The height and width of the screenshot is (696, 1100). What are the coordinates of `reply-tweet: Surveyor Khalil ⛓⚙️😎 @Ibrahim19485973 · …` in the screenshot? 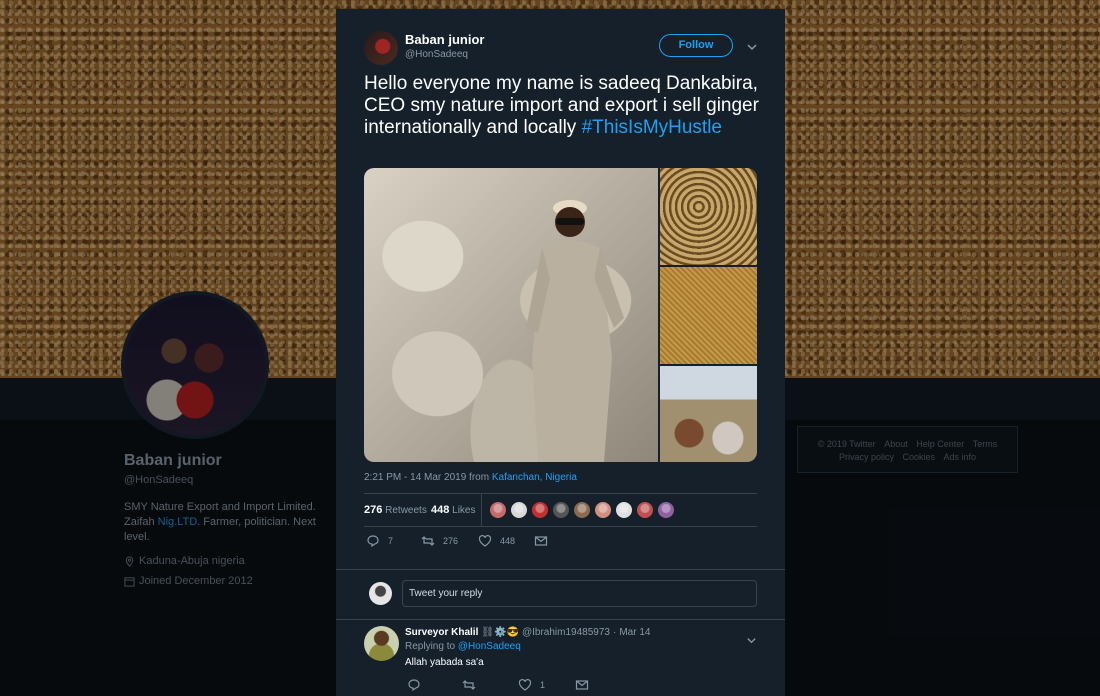 It's located at (560, 658).